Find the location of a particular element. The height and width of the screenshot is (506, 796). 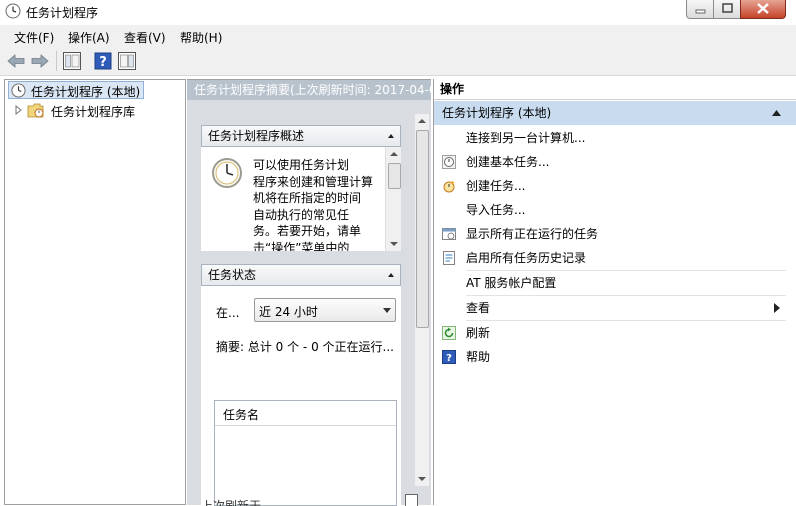

action-at-service-config: AT 服务帐户配置 is located at coordinates (615, 283).